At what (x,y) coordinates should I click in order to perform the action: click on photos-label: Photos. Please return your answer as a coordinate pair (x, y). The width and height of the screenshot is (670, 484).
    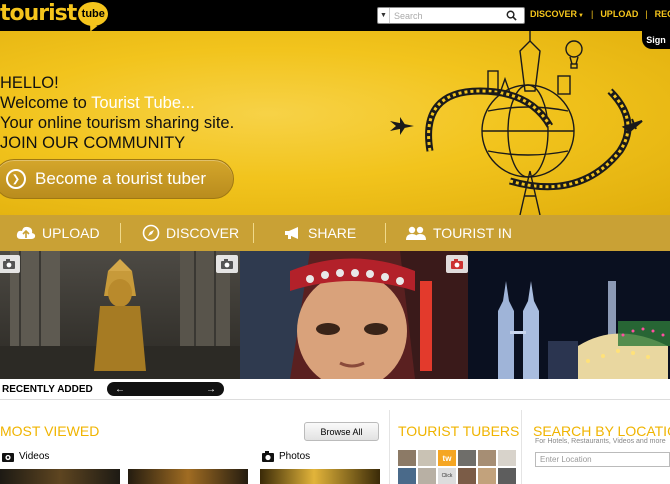
    Looking at the image, I should click on (295, 456).